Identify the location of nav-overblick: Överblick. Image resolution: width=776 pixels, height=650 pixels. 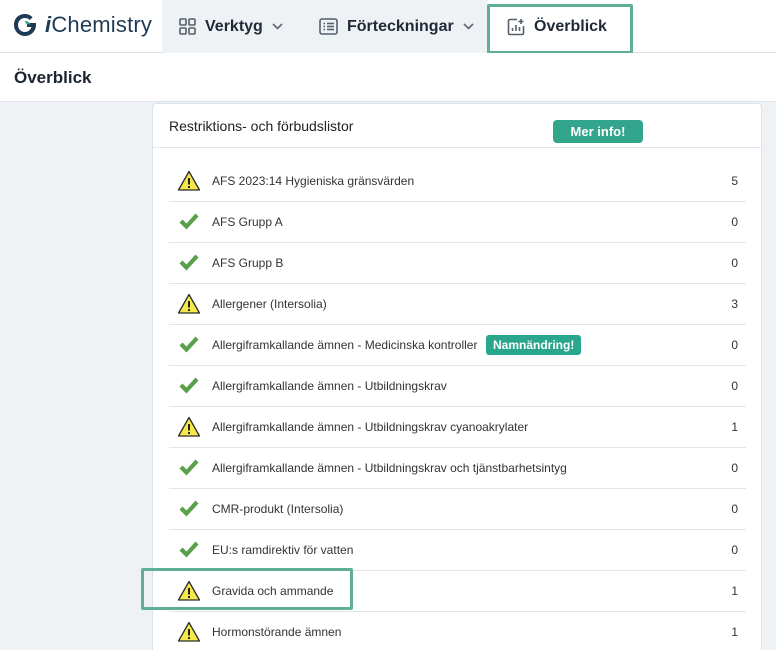
(560, 26).